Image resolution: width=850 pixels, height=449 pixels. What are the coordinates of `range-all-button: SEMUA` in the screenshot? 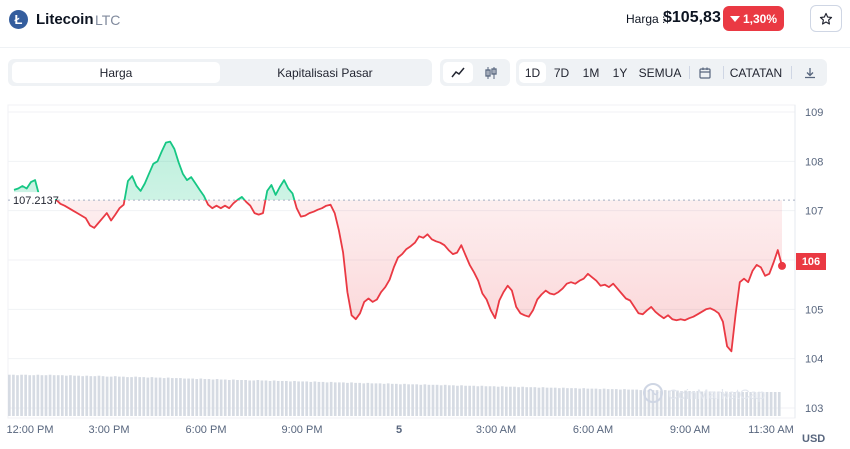 It's located at (660, 72).